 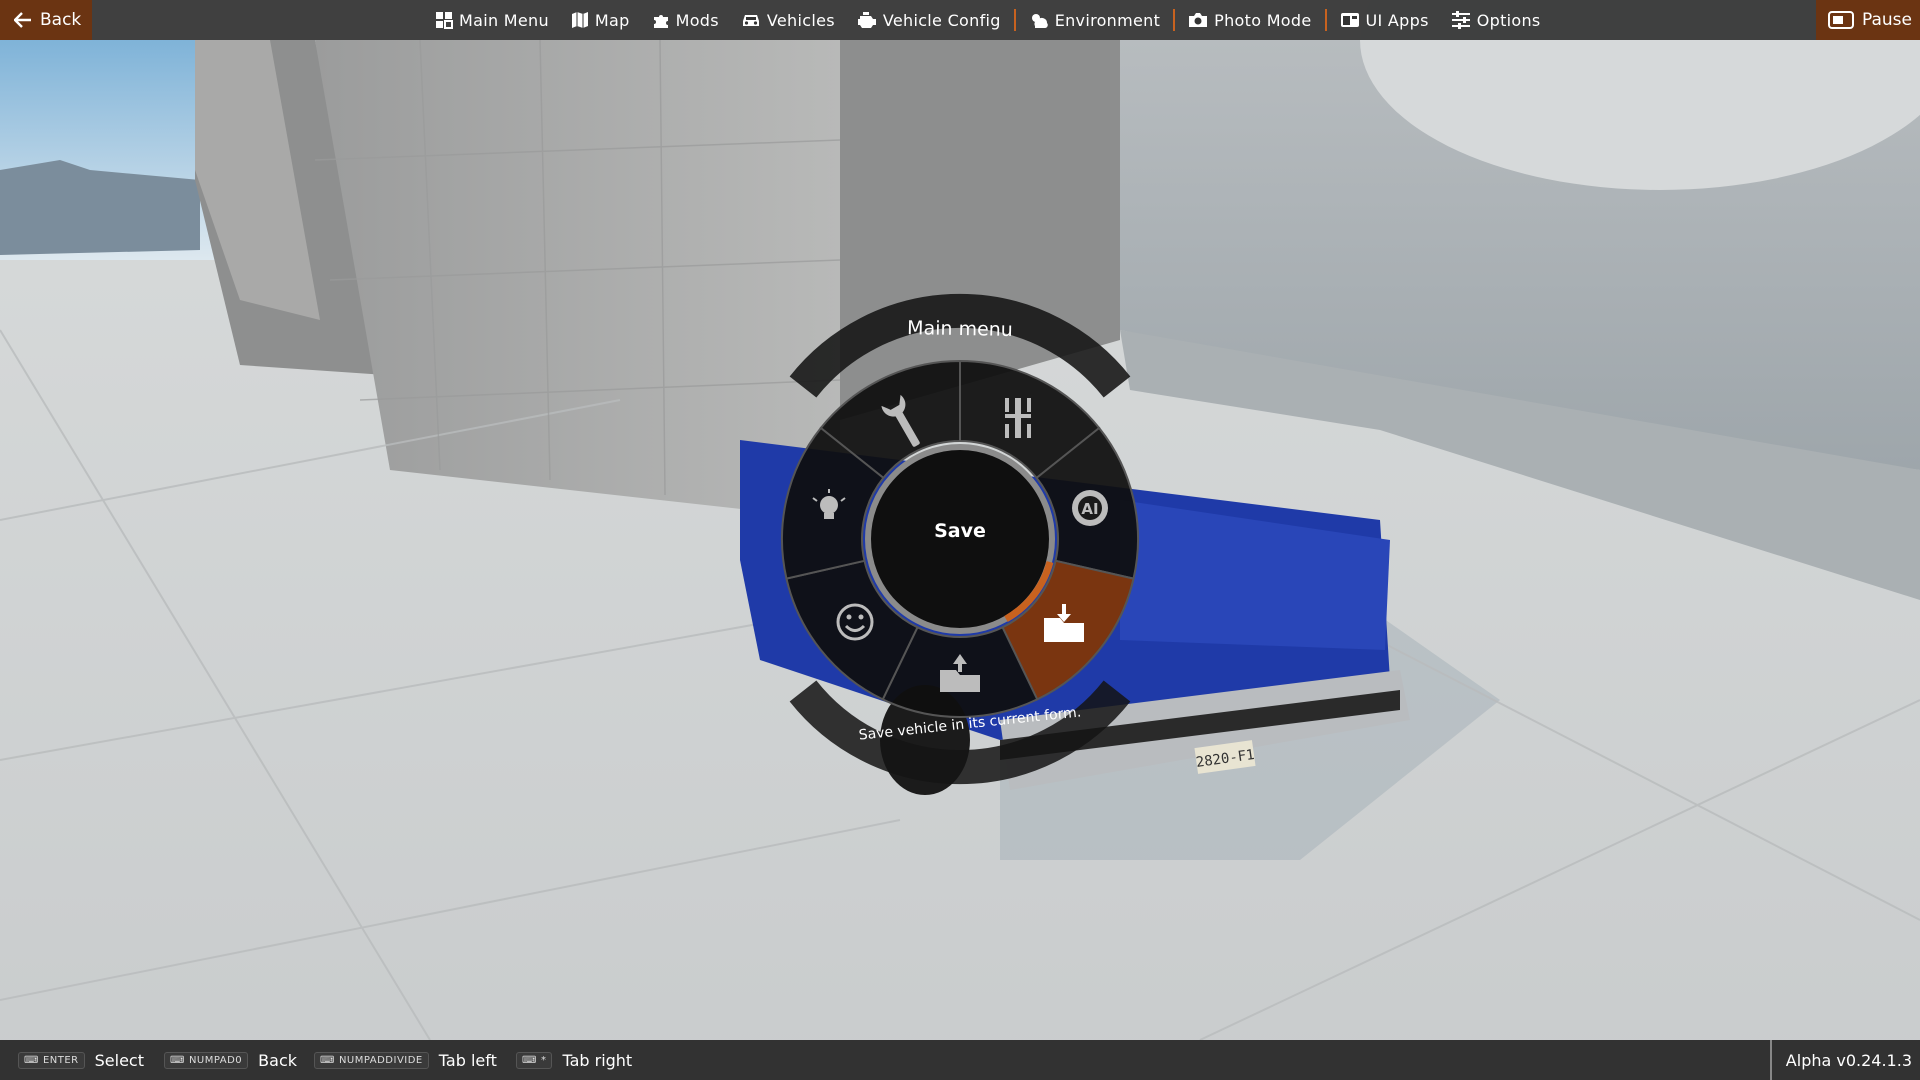 I want to click on nav-photo-mode: Photo Mode, so click(x=1249, y=20).